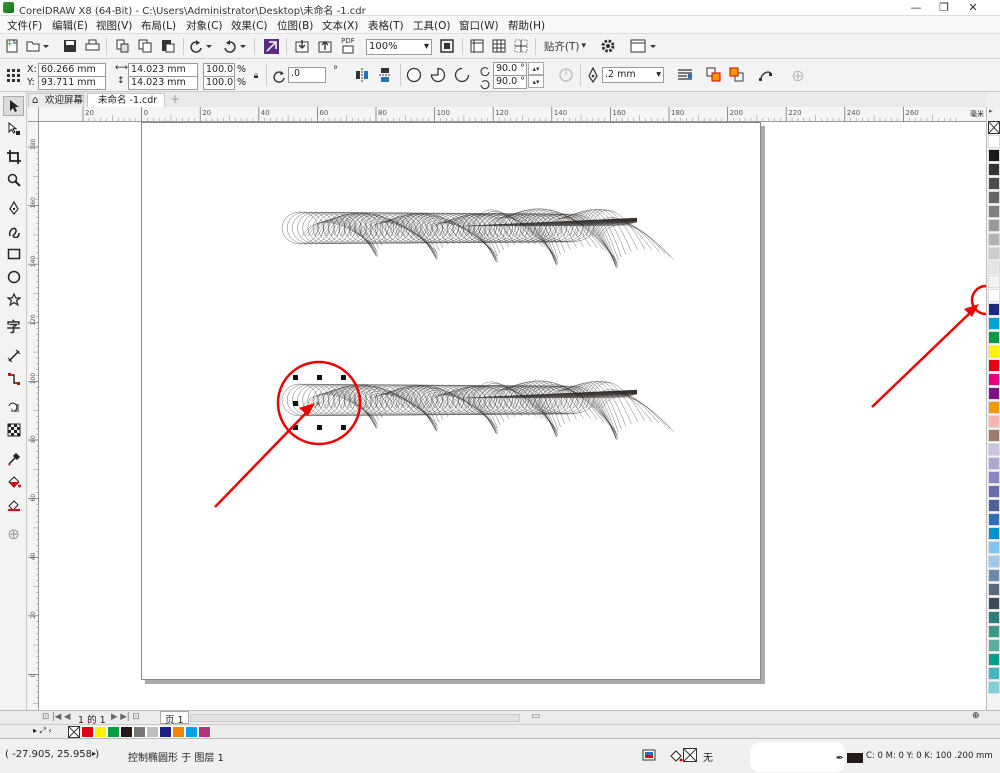 The height and width of the screenshot is (773, 1000). I want to click on fill-none-swatch, so click(690, 755).